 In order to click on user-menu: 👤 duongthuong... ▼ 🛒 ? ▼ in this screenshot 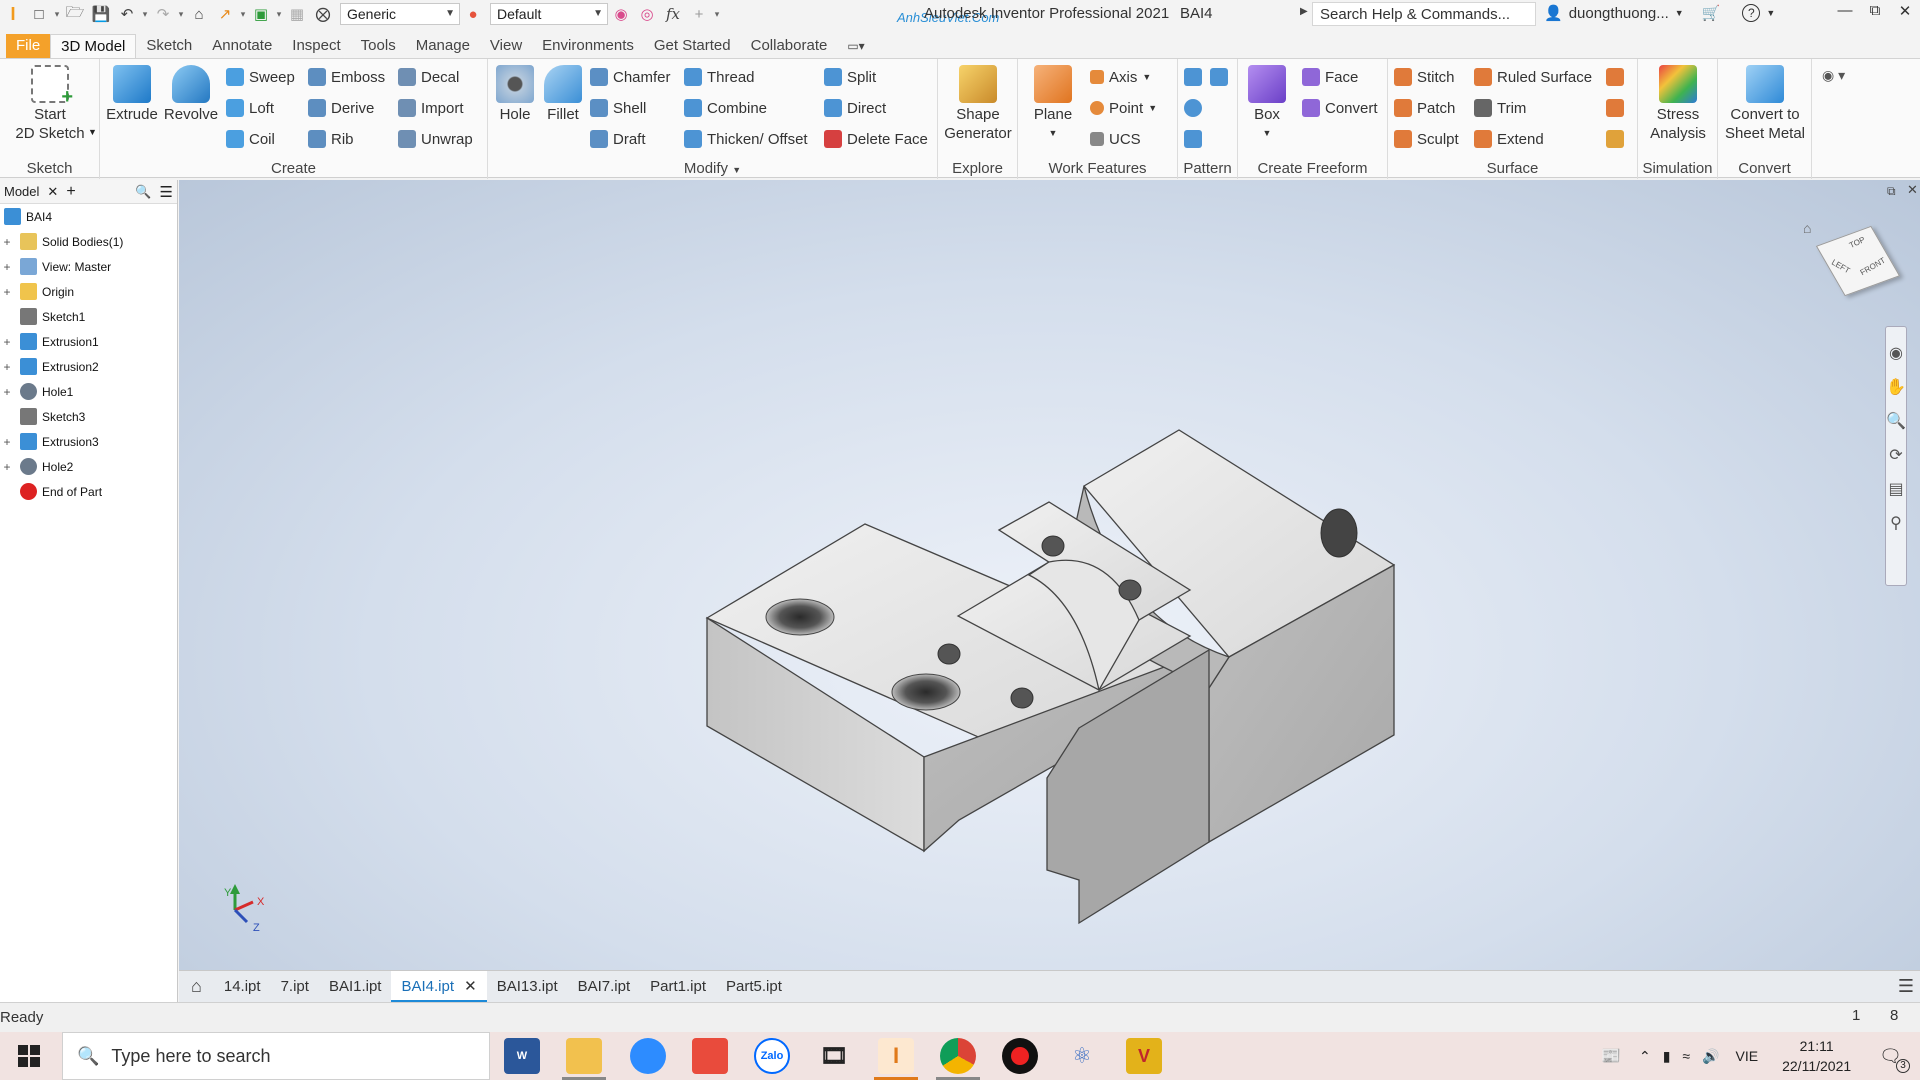, I will do `click(1659, 13)`.